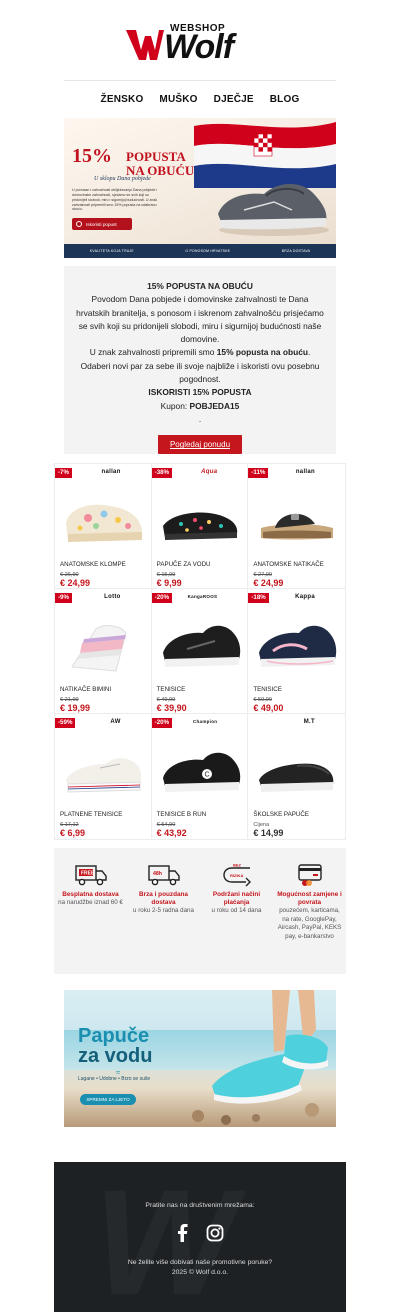  I want to click on product-name: PAPUČE ZA VODU, so click(183, 564).